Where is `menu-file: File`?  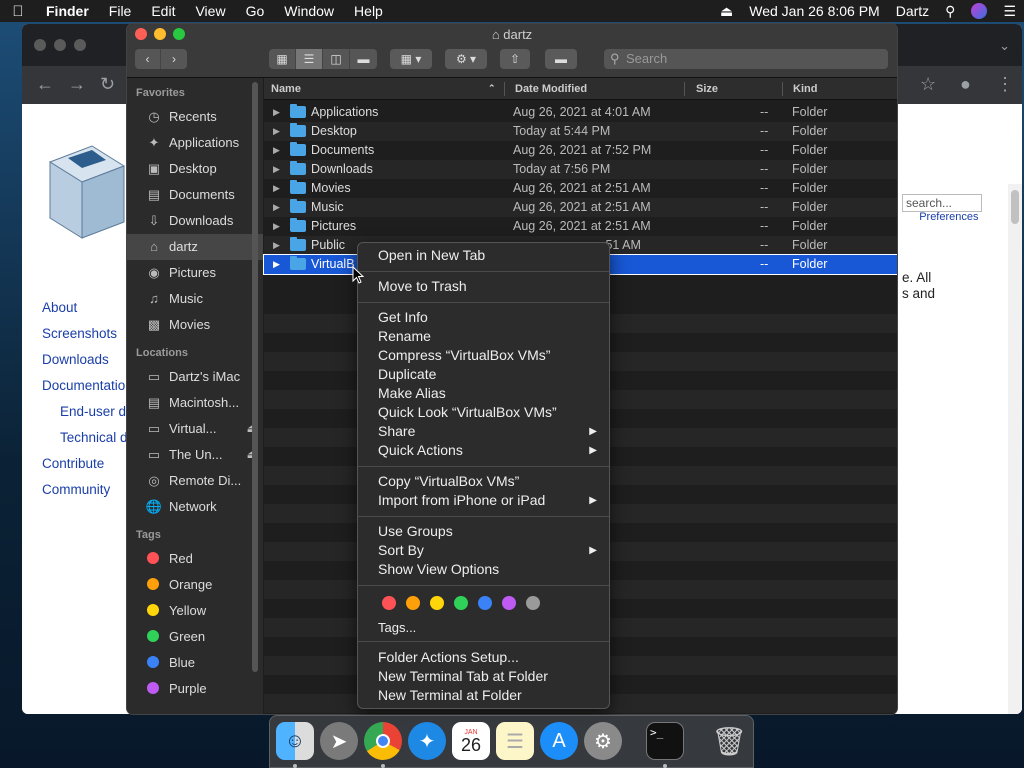 menu-file: File is located at coordinates (120, 11).